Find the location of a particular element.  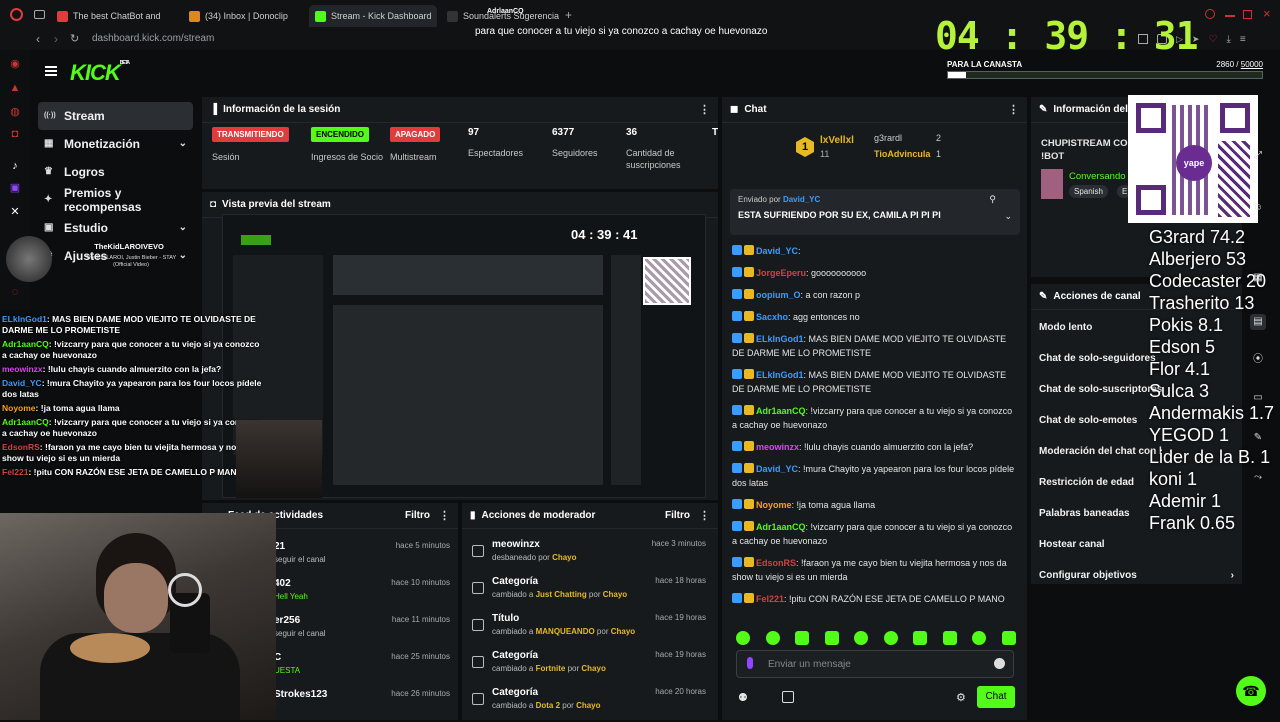

chat-message: oopium_O: a con razon p is located at coordinates (874, 295).